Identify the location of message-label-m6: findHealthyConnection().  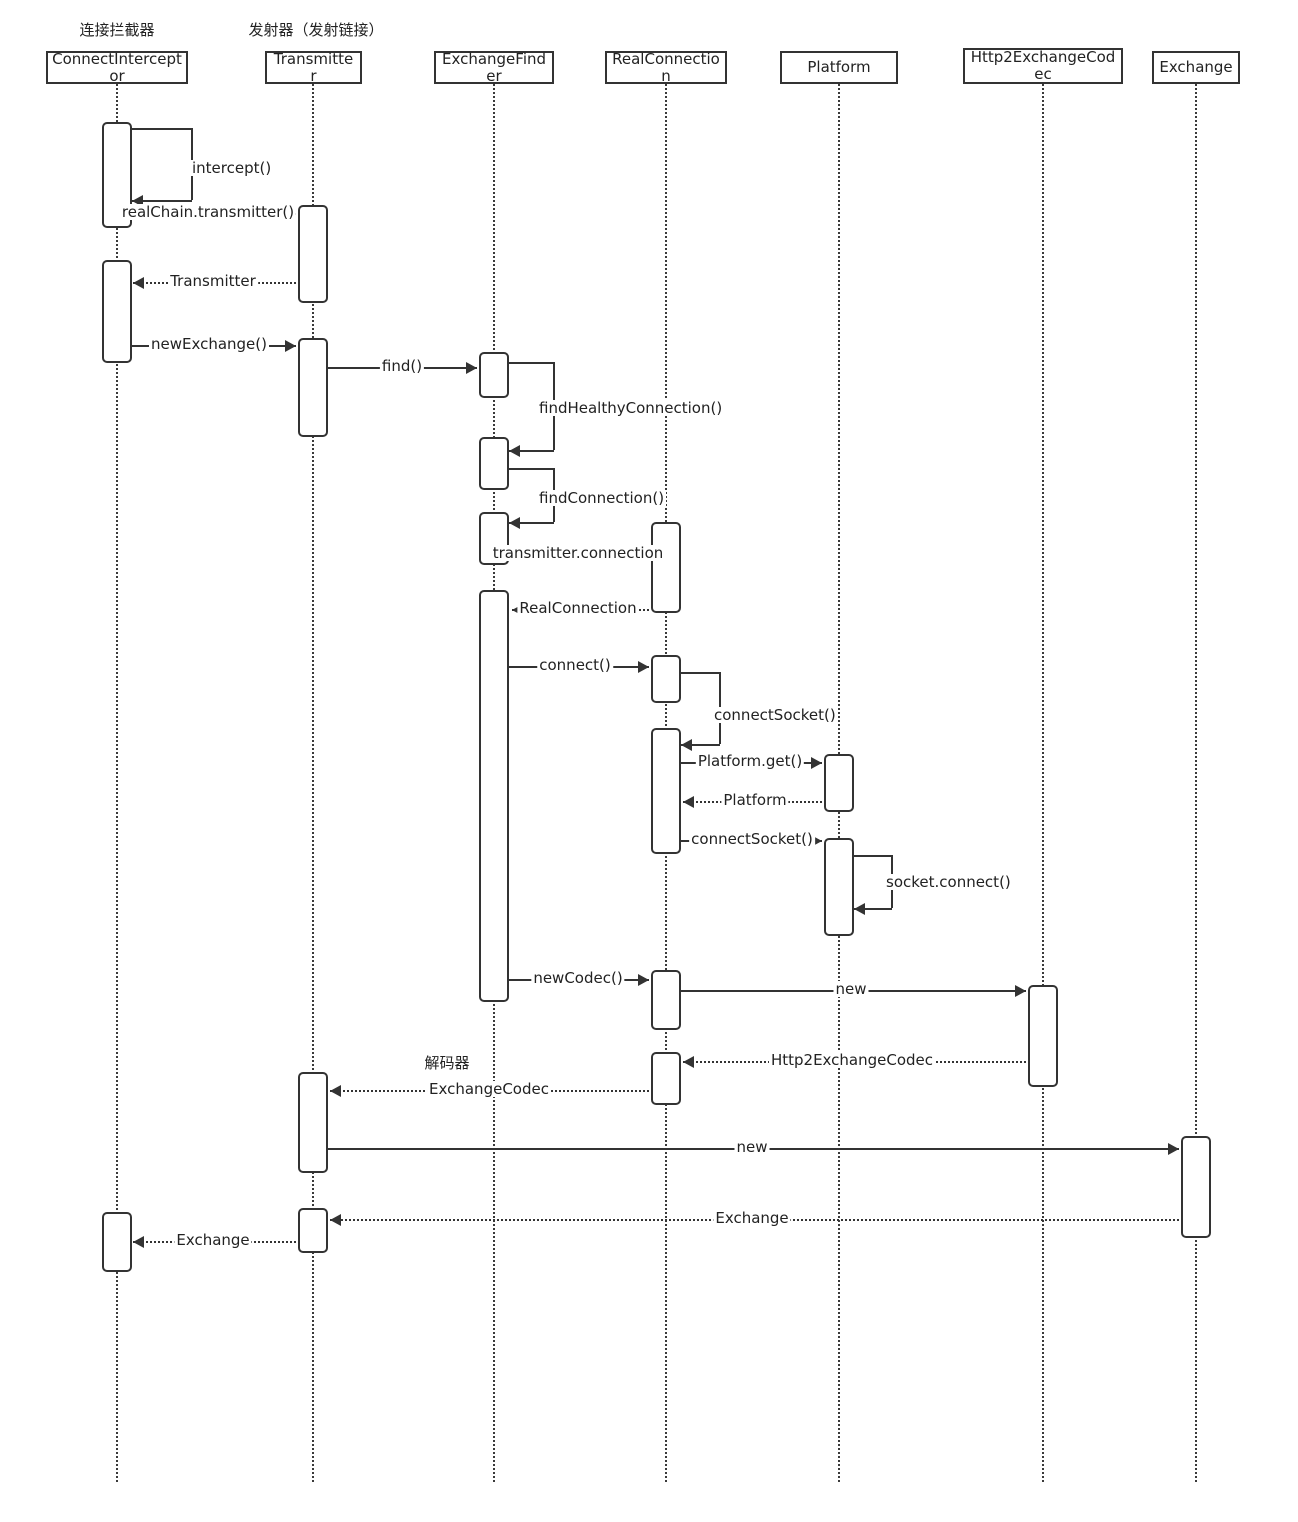
(631, 408).